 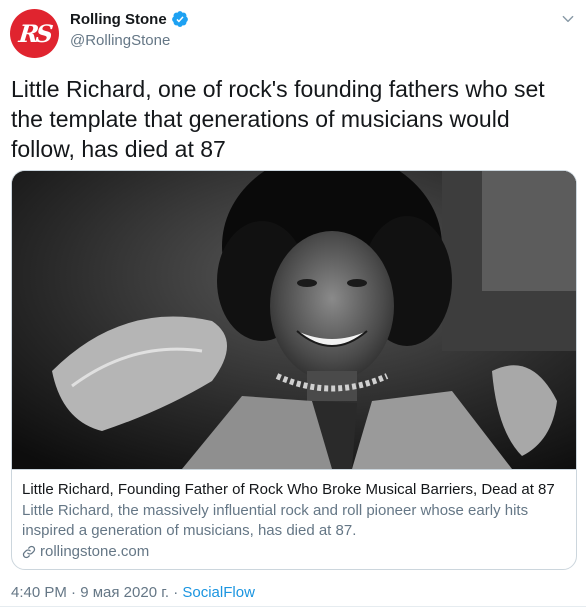 I want to click on tweet-meta: 4:40 PM · 9 мая 2020 г. · SocialFlow, so click(x=133, y=592).